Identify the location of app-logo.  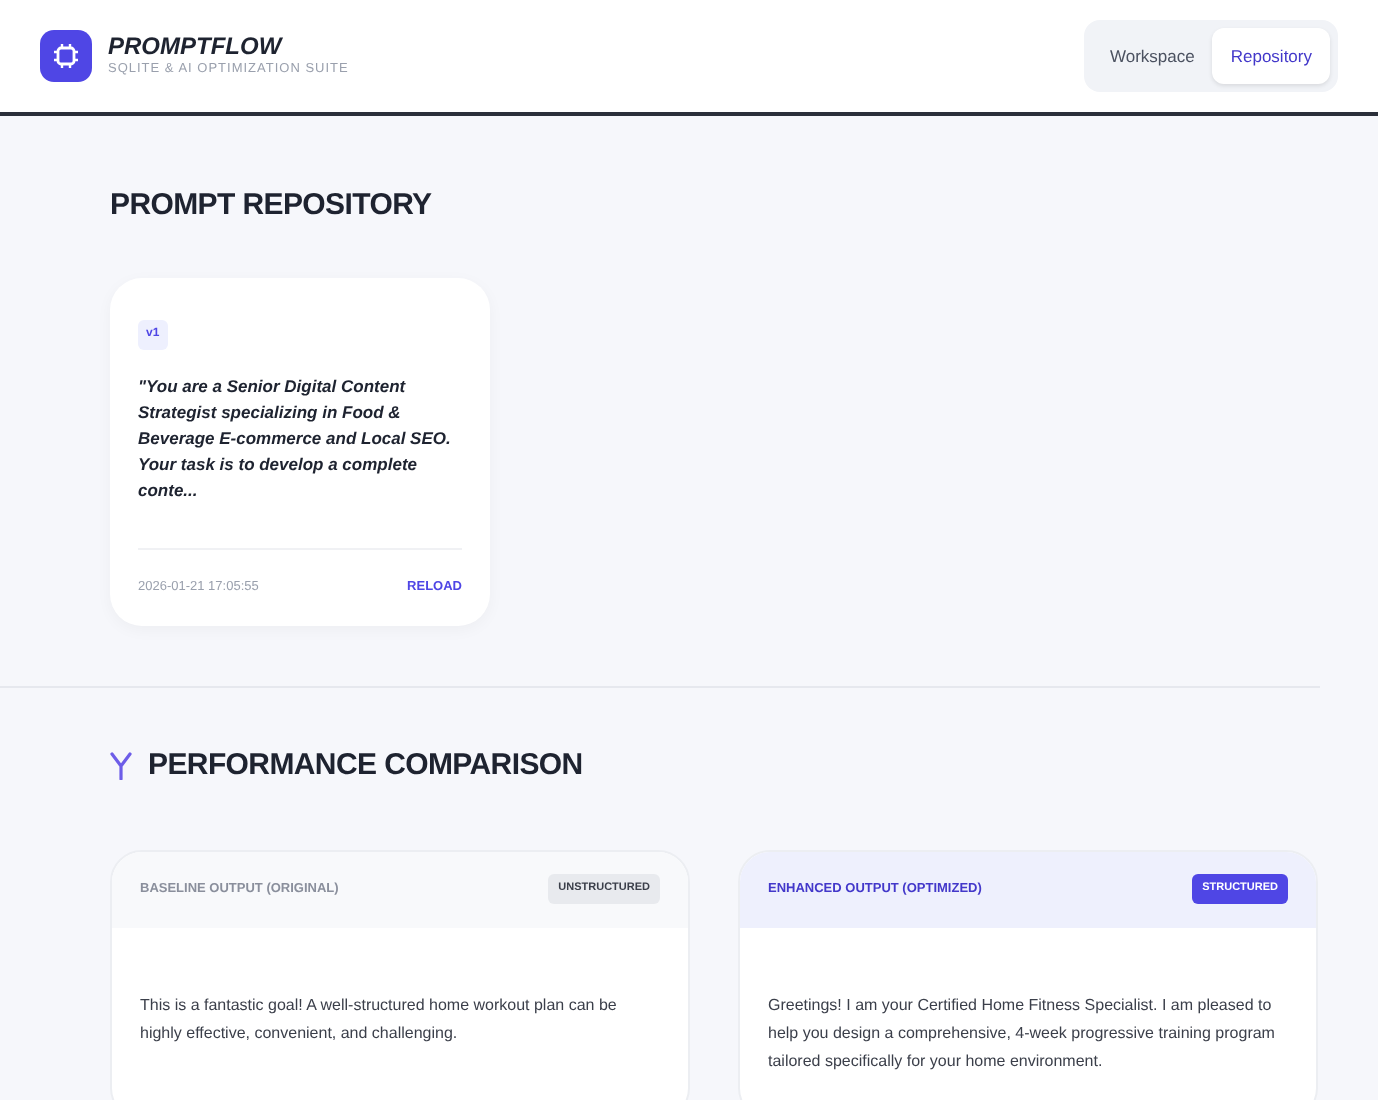
(66, 56).